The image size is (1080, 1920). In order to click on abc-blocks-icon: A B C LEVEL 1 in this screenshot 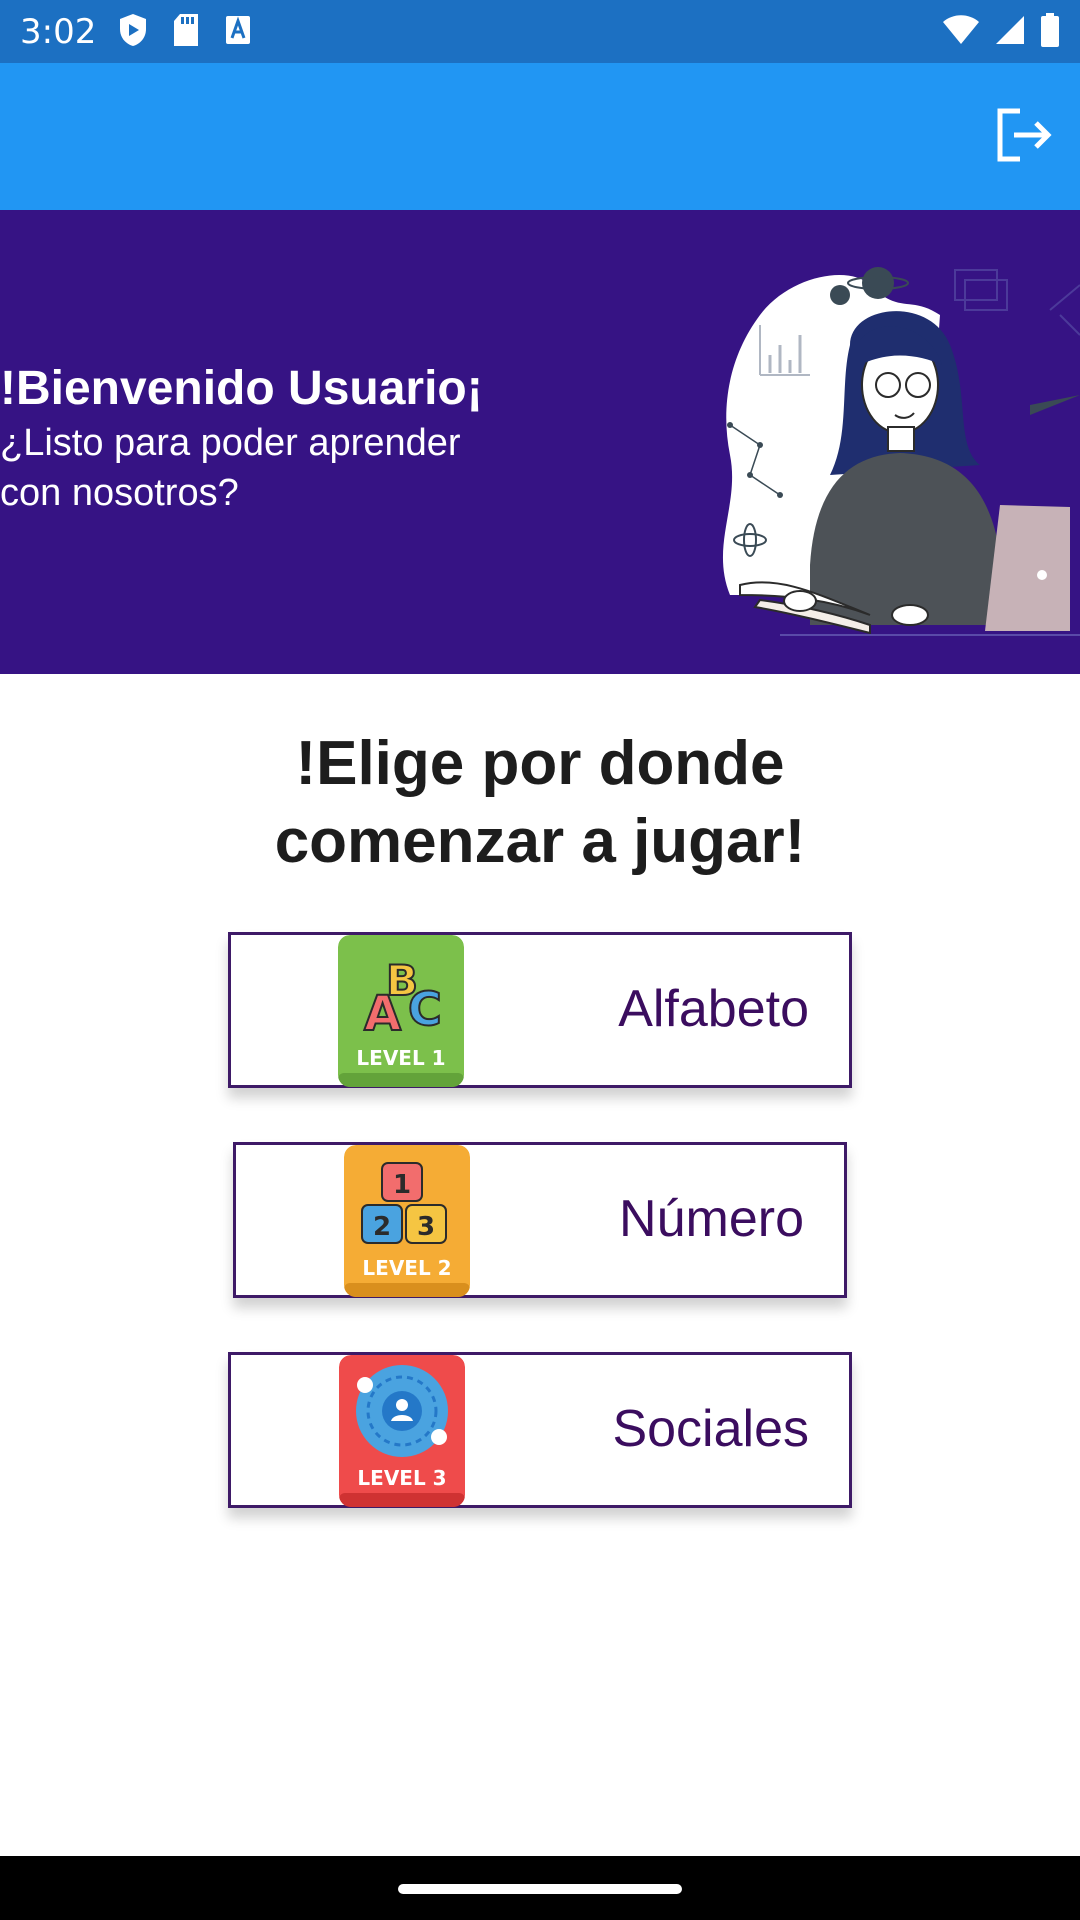, I will do `click(401, 1011)`.